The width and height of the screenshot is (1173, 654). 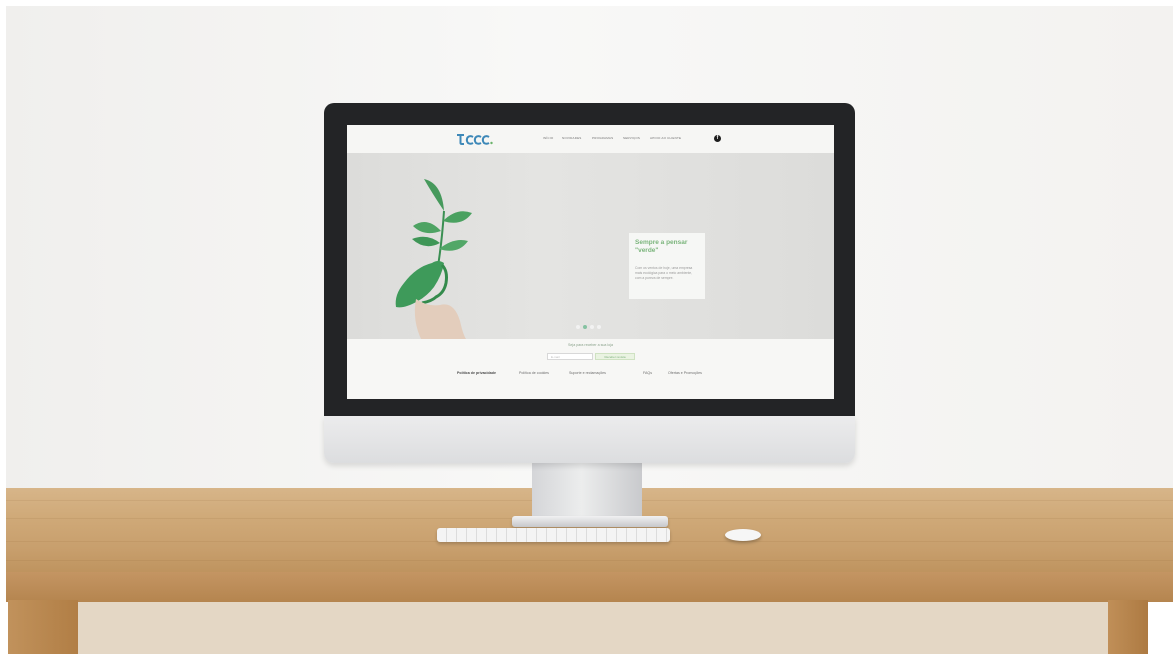 What do you see at coordinates (534, 373) in the screenshot?
I see `footer-link-cookies: Política de cookies` at bounding box center [534, 373].